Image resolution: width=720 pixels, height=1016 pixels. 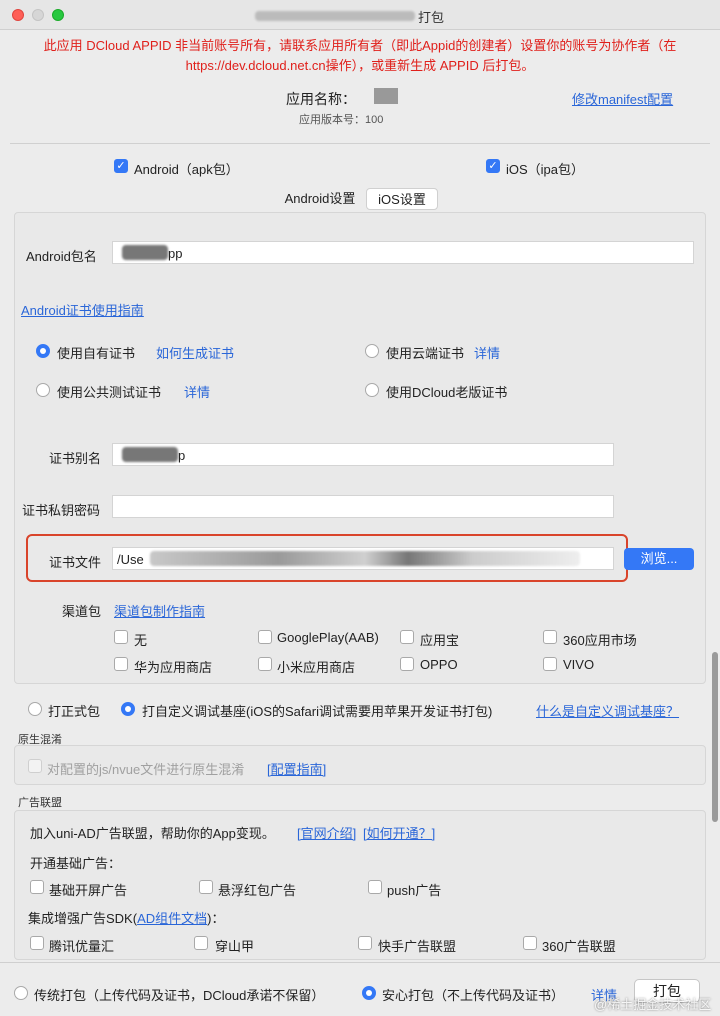 What do you see at coordinates (146, 769) in the screenshot?
I see `obfuscation-label: 对配置的js/nvue文件进行原生混淆` at bounding box center [146, 769].